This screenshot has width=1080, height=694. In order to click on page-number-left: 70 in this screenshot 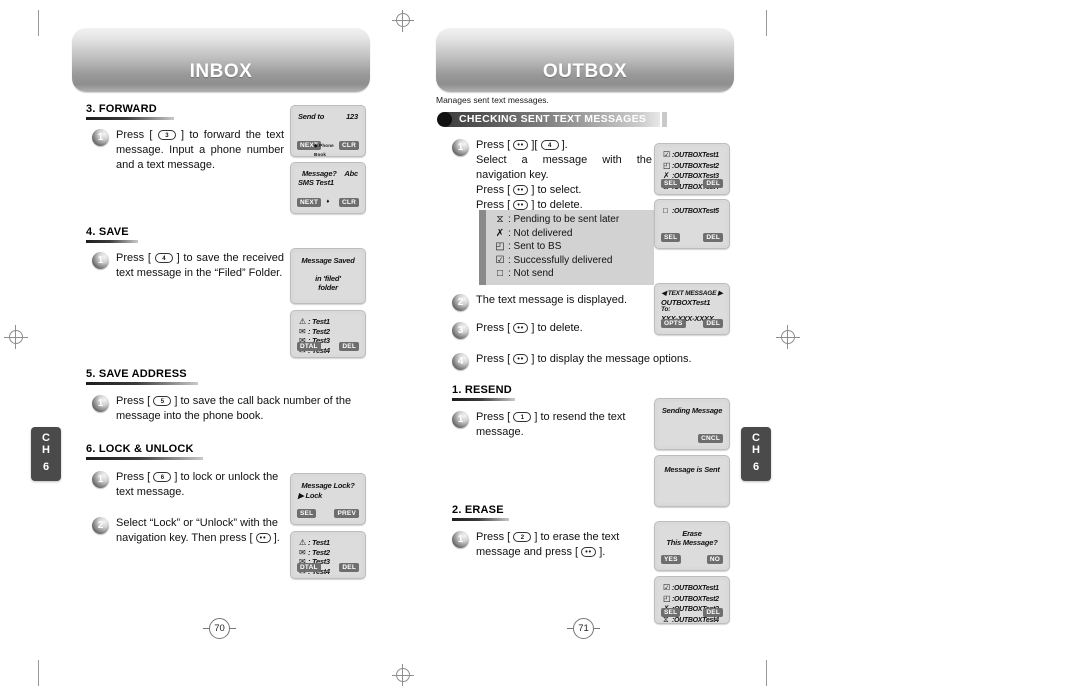, I will do `click(219, 628)`.